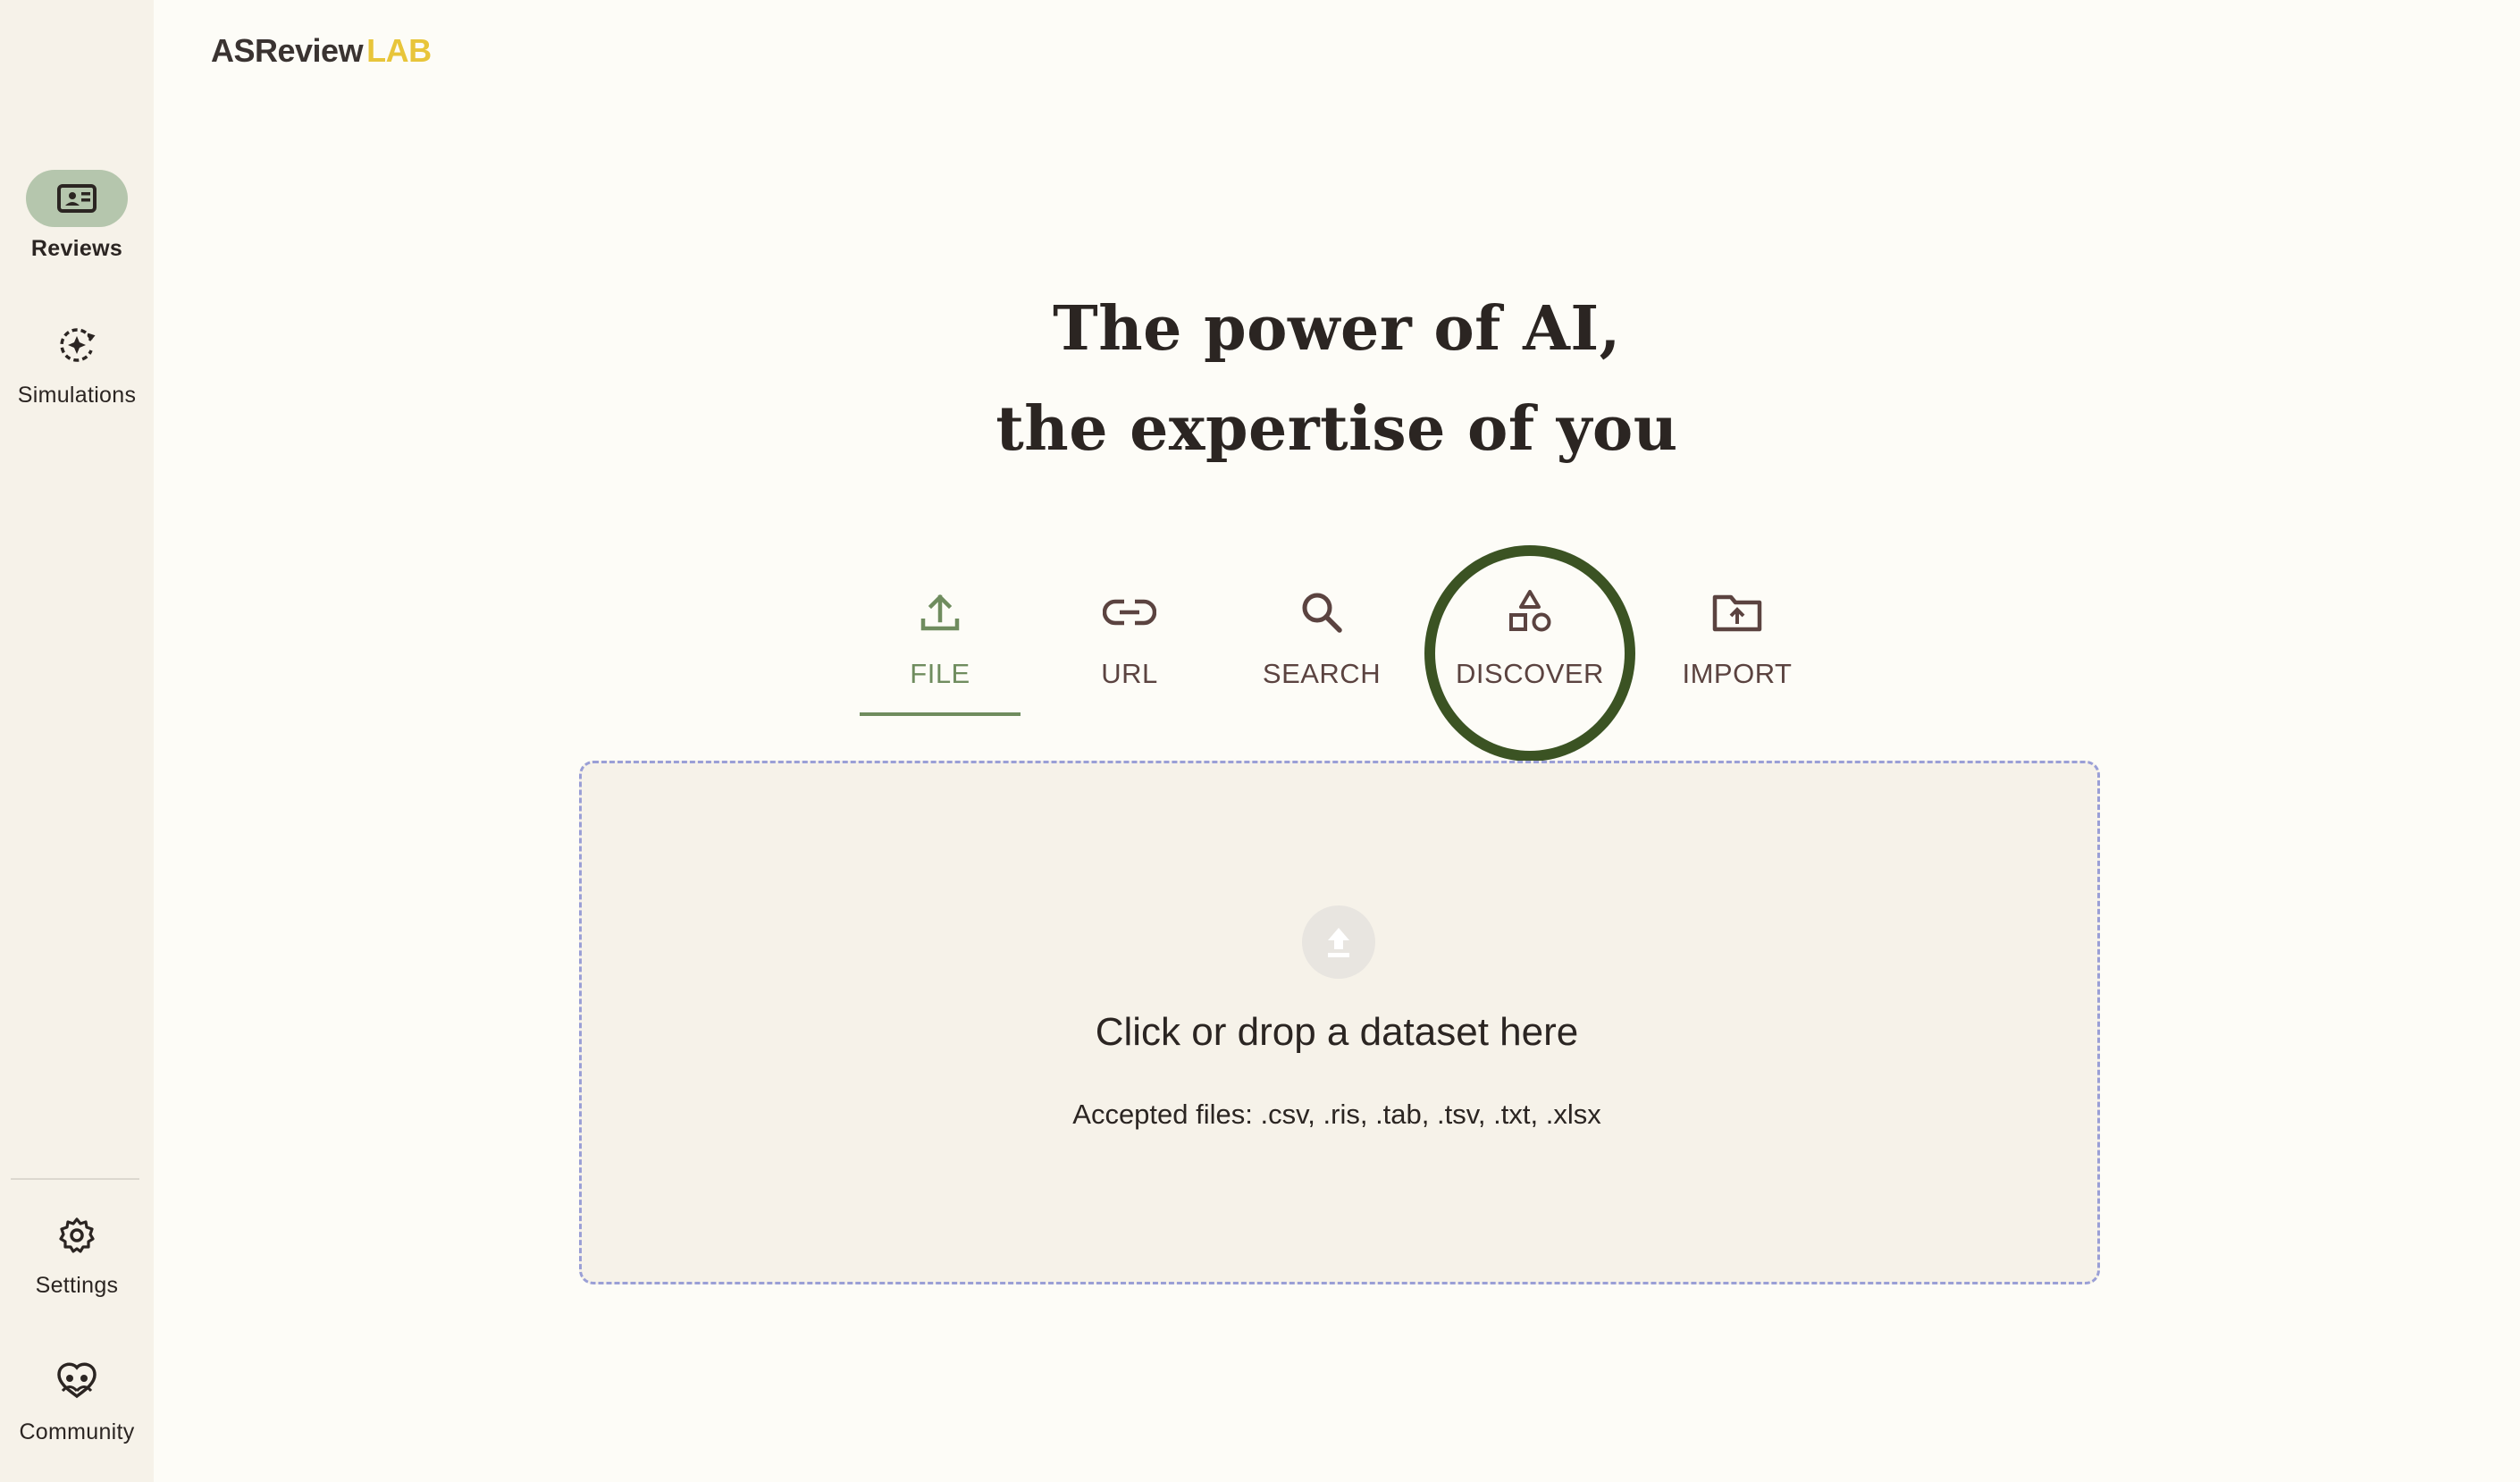 Image resolution: width=2520 pixels, height=1482 pixels. What do you see at coordinates (399, 51) in the screenshot?
I see `logo-suffix: LAB` at bounding box center [399, 51].